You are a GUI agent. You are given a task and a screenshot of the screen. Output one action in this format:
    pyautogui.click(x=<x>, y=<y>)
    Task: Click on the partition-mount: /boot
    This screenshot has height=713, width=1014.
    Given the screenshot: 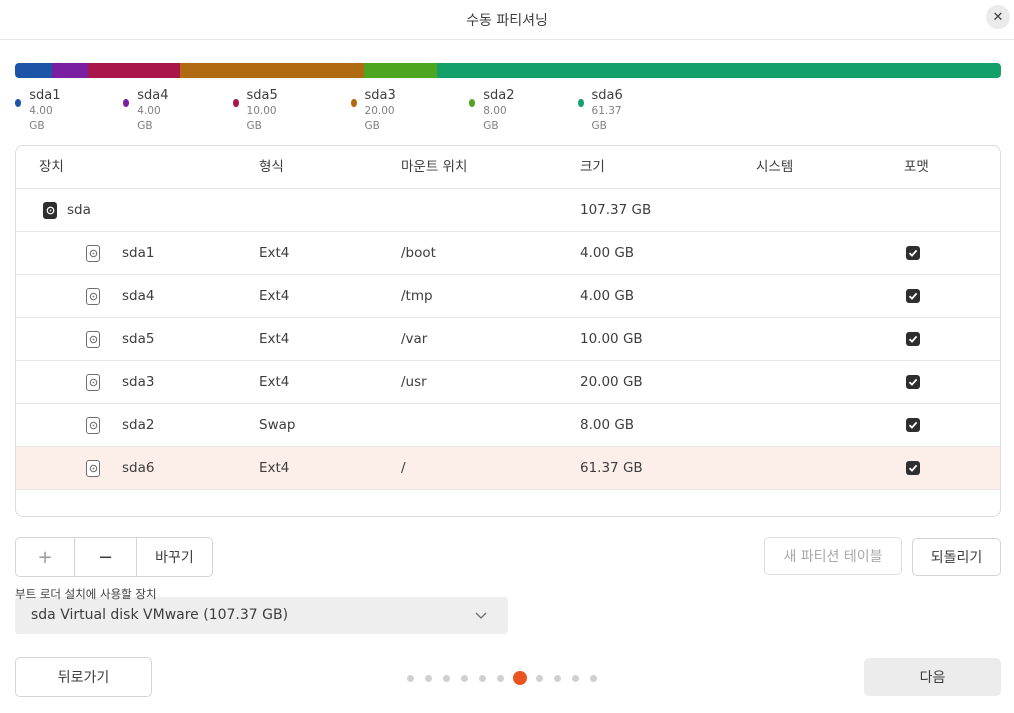 What is the action you would take?
    pyautogui.click(x=418, y=253)
    